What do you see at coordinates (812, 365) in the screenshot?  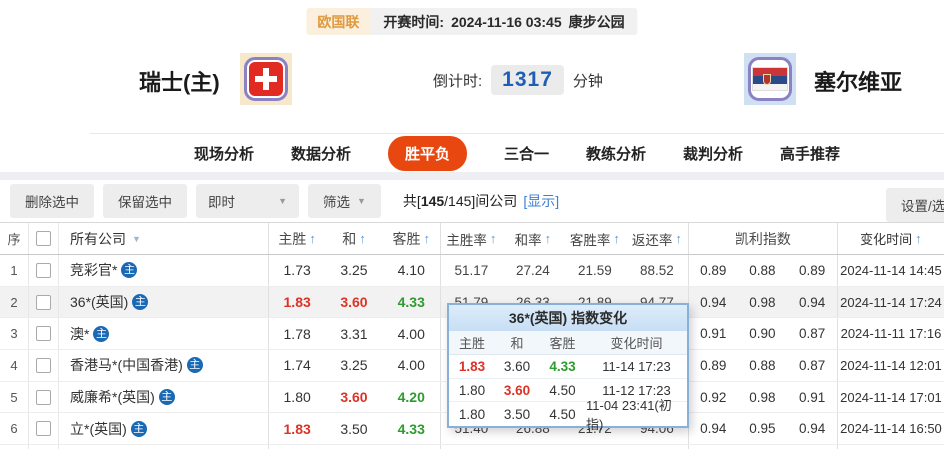 I see `kelly-value: 0.87` at bounding box center [812, 365].